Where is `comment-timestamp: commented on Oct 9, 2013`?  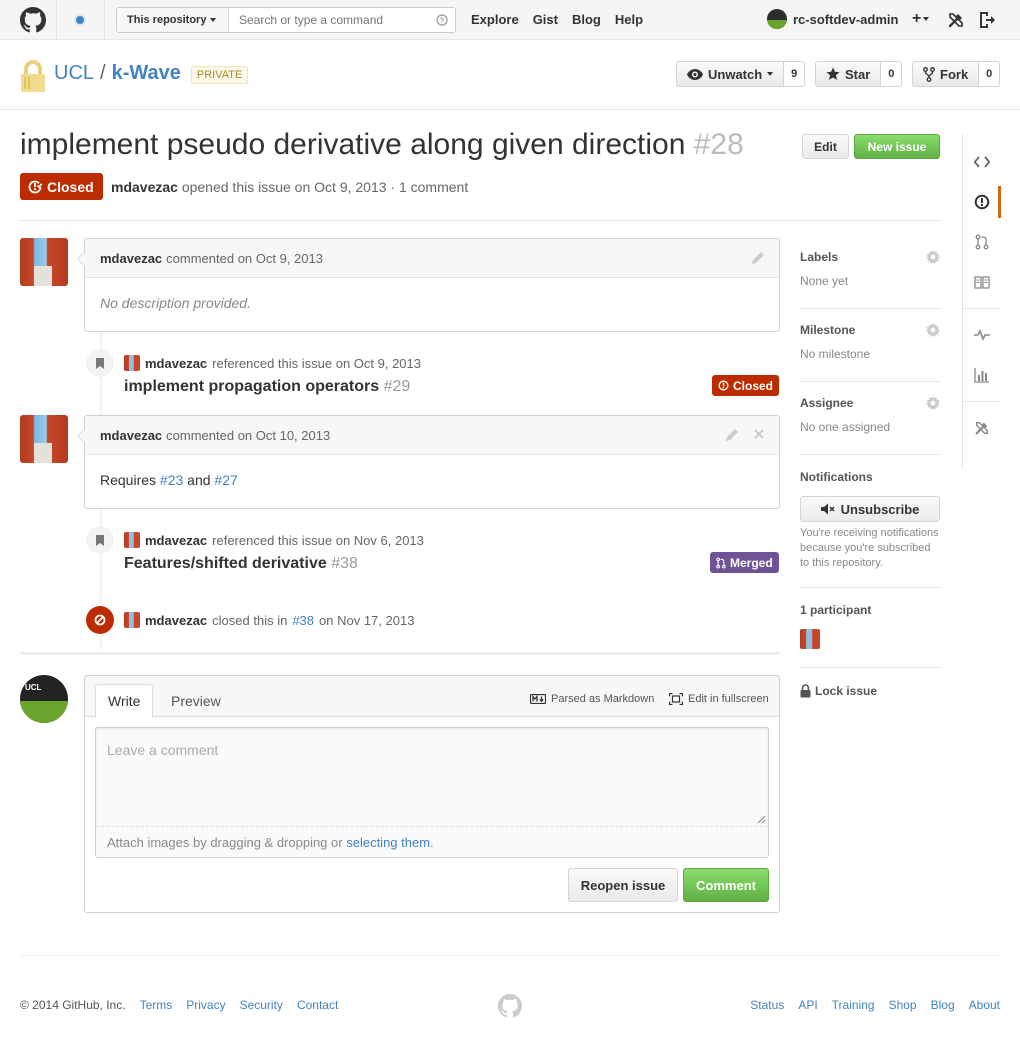 comment-timestamp: commented on Oct 9, 2013 is located at coordinates (244, 258).